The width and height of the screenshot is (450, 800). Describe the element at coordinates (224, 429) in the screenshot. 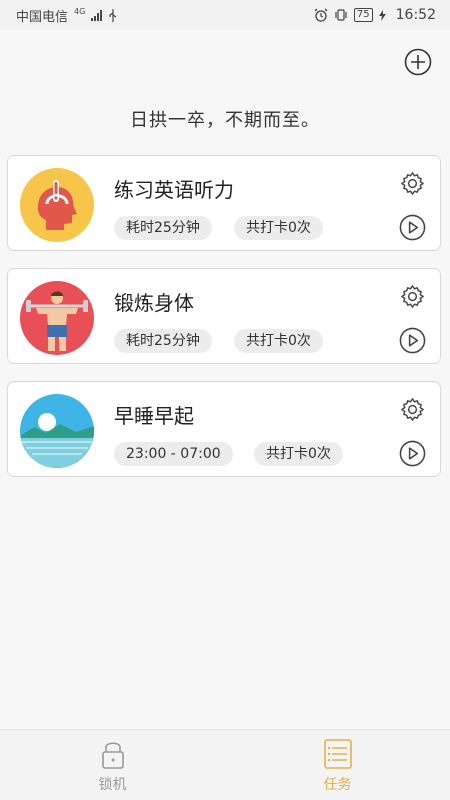

I see `task-card: 早睡早起 23:00 - 07:00 共打卡0次` at that location.